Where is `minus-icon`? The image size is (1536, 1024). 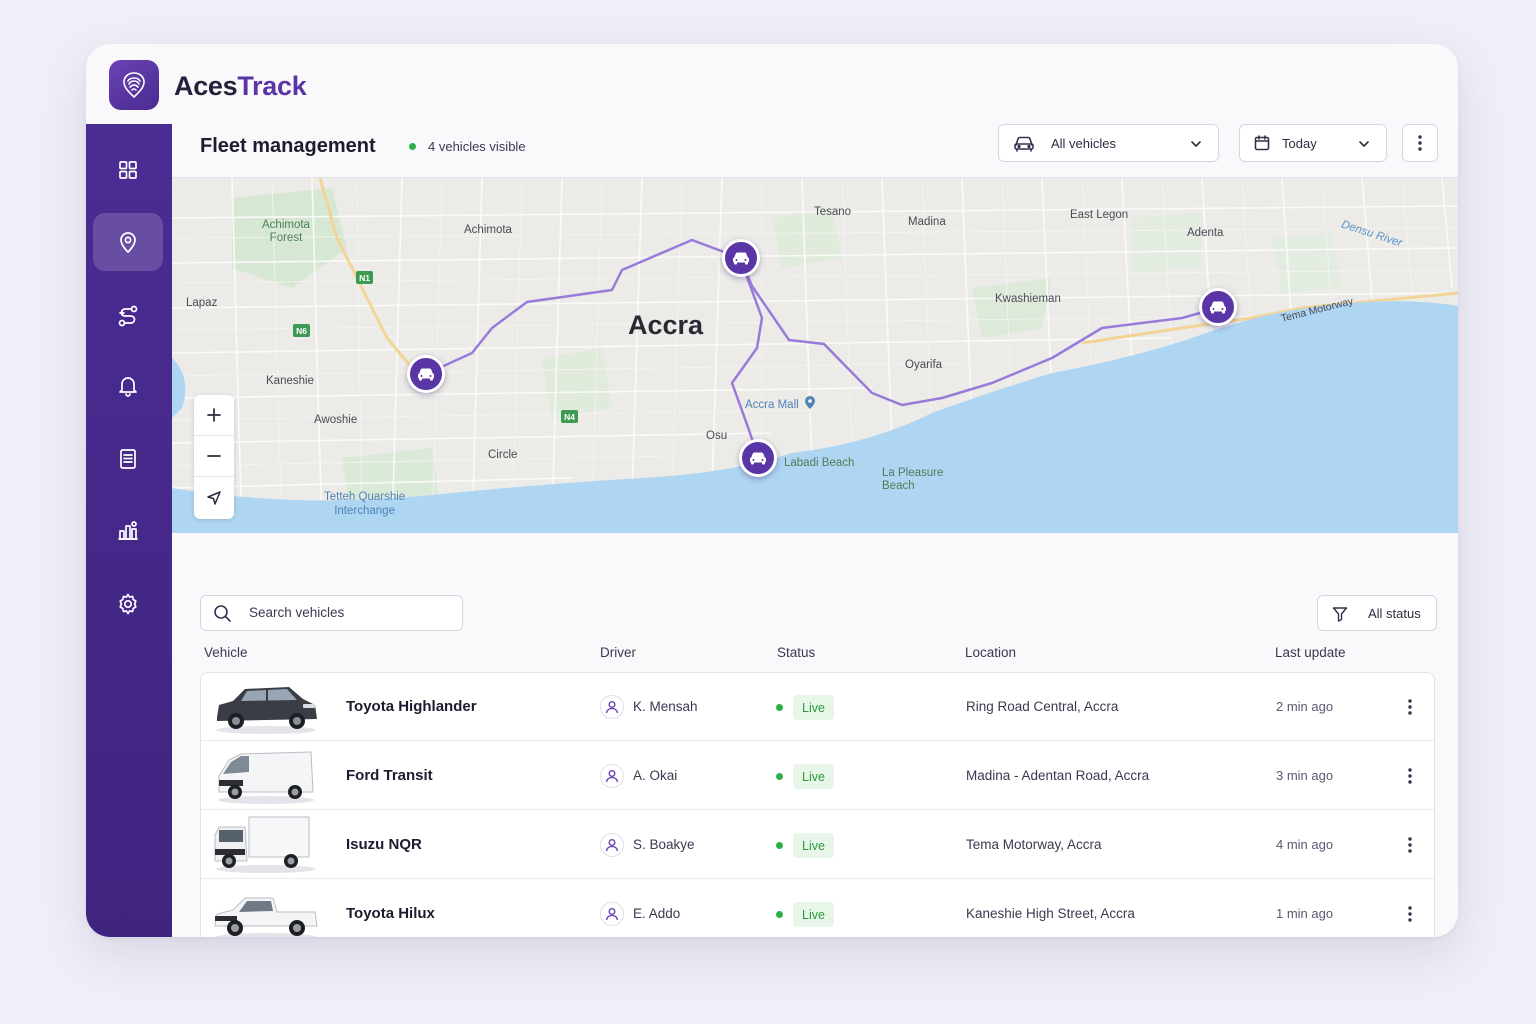 minus-icon is located at coordinates (214, 456).